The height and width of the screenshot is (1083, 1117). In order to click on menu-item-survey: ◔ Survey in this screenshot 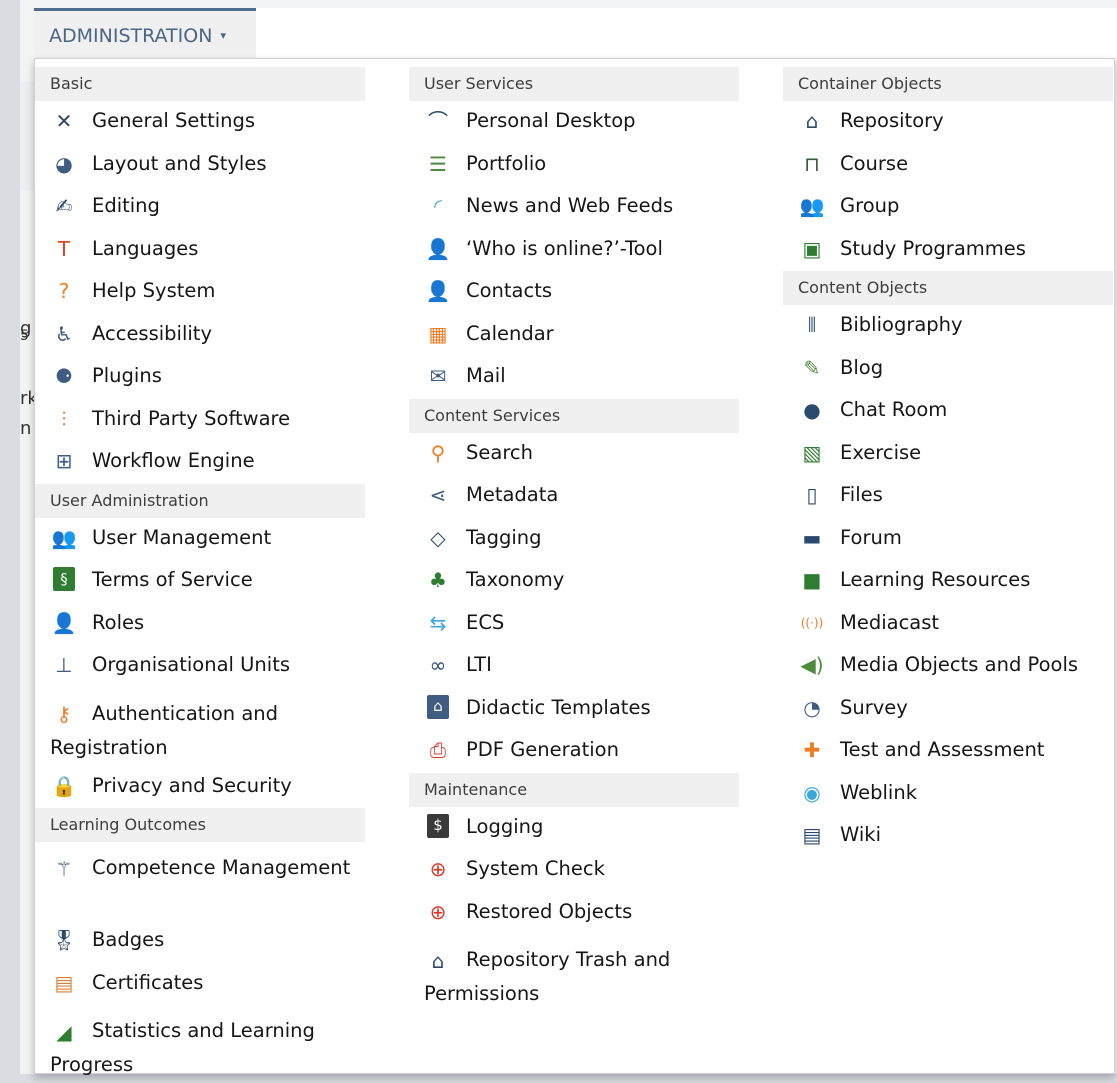, I will do `click(948, 709)`.